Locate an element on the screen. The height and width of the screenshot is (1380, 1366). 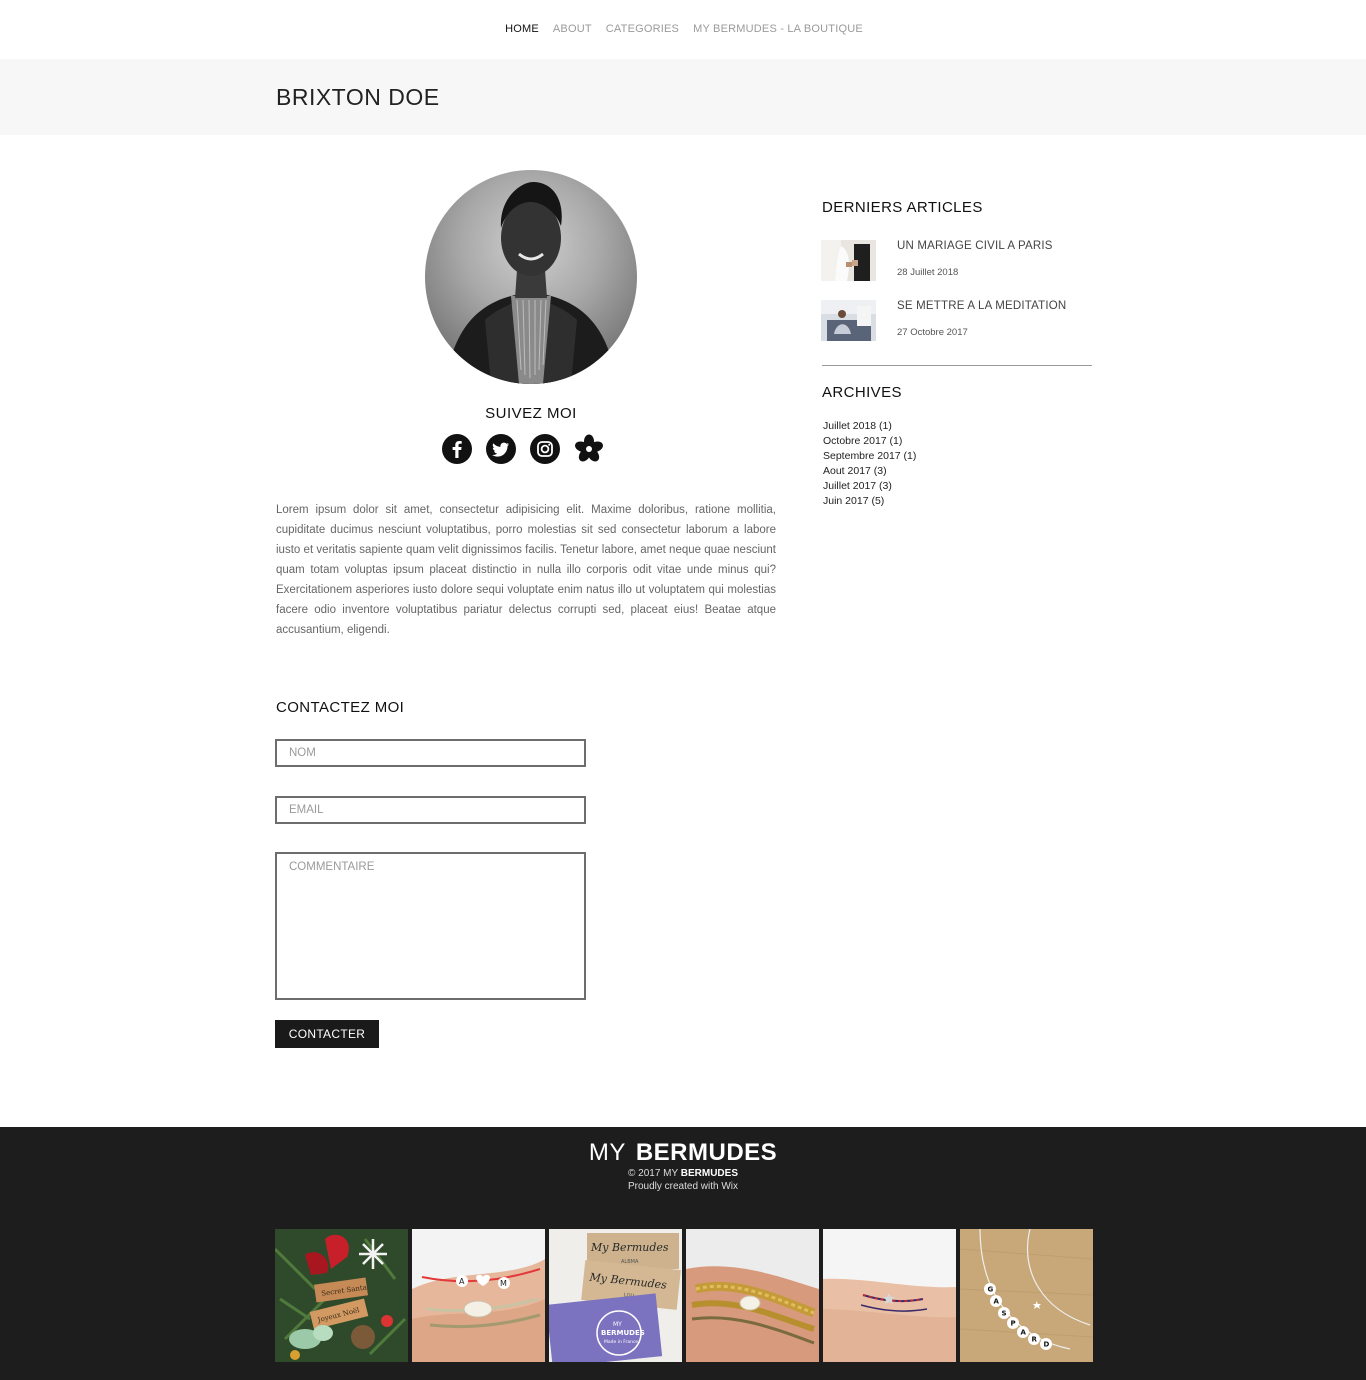
archive-link: Septembre 2017 (1) is located at coordinates (869, 456).